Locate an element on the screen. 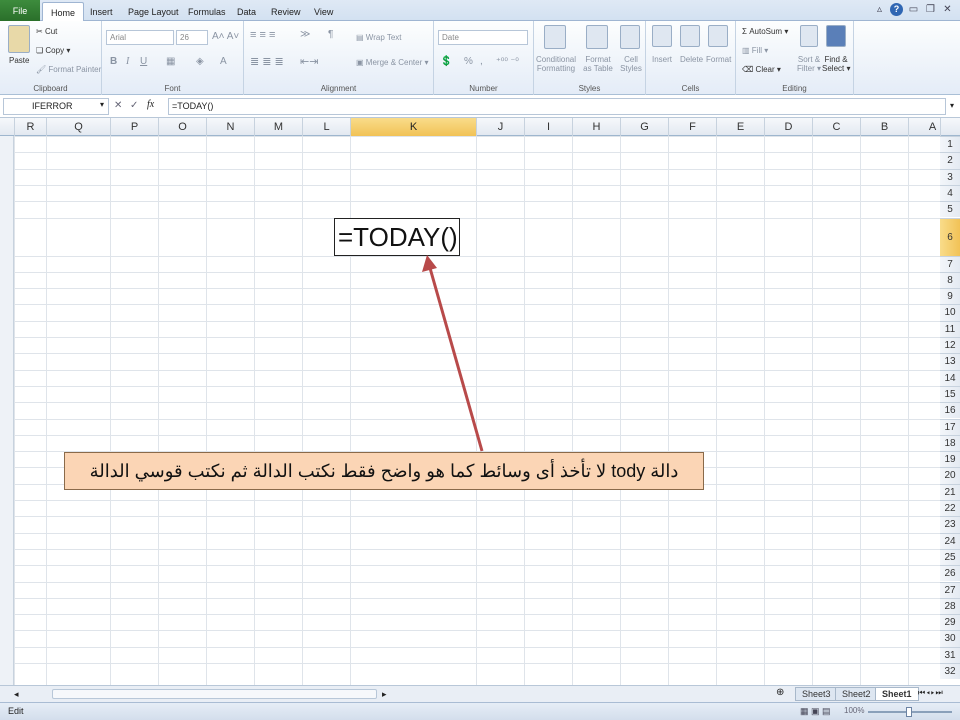  scroll-right-icon: ▸ is located at coordinates (384, 694).